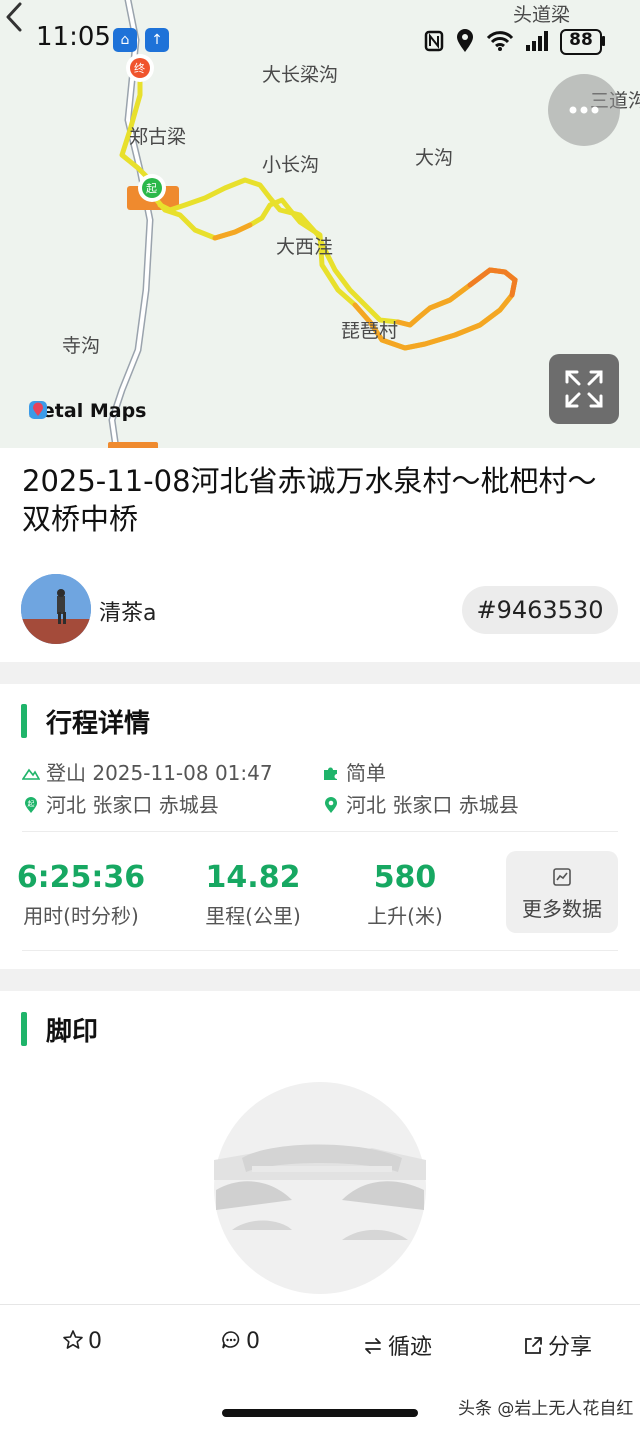  I want to click on follow-track-button: 循迹, so click(397, 1345).